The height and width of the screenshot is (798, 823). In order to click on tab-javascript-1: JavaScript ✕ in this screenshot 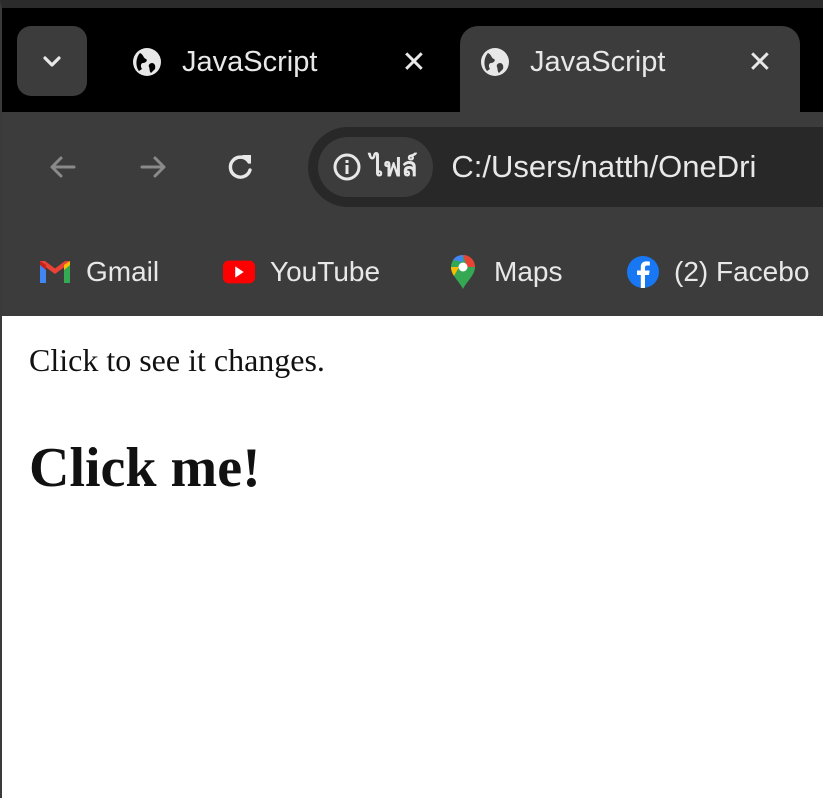, I will do `click(282, 69)`.